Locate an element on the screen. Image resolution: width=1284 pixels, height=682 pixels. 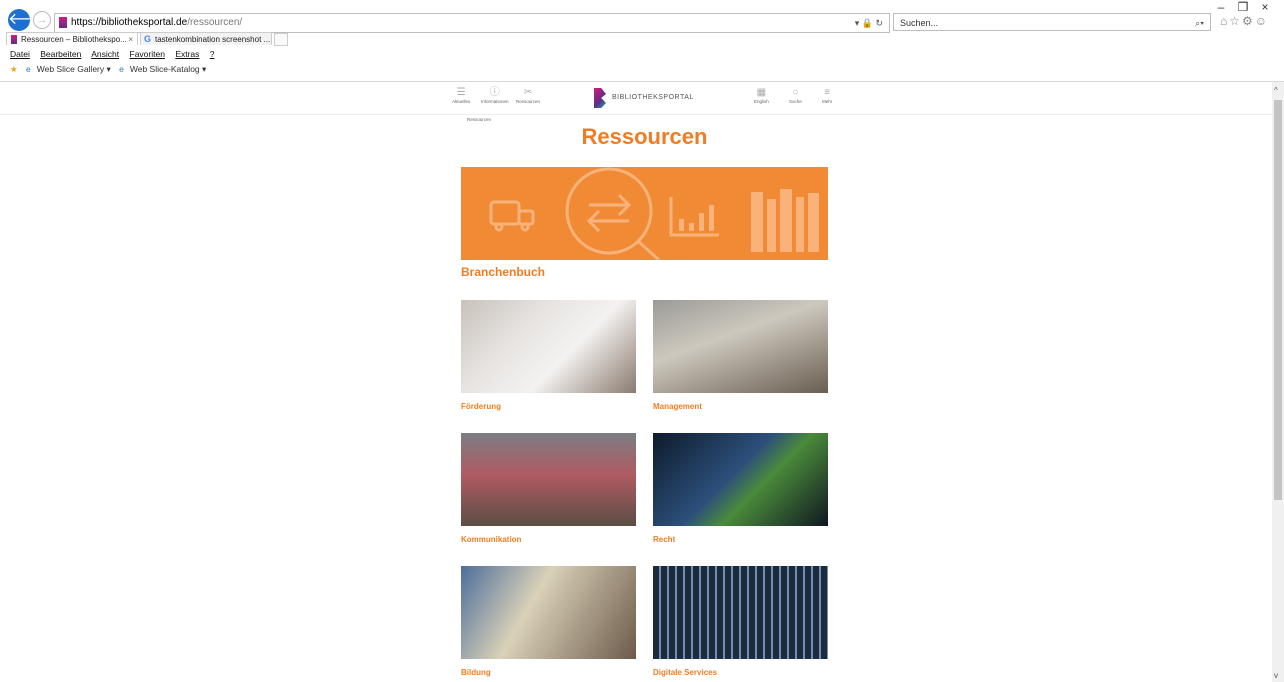
tab-ressourcen: Ressourcen – Bibliothekspo... × is located at coordinates (72, 38).